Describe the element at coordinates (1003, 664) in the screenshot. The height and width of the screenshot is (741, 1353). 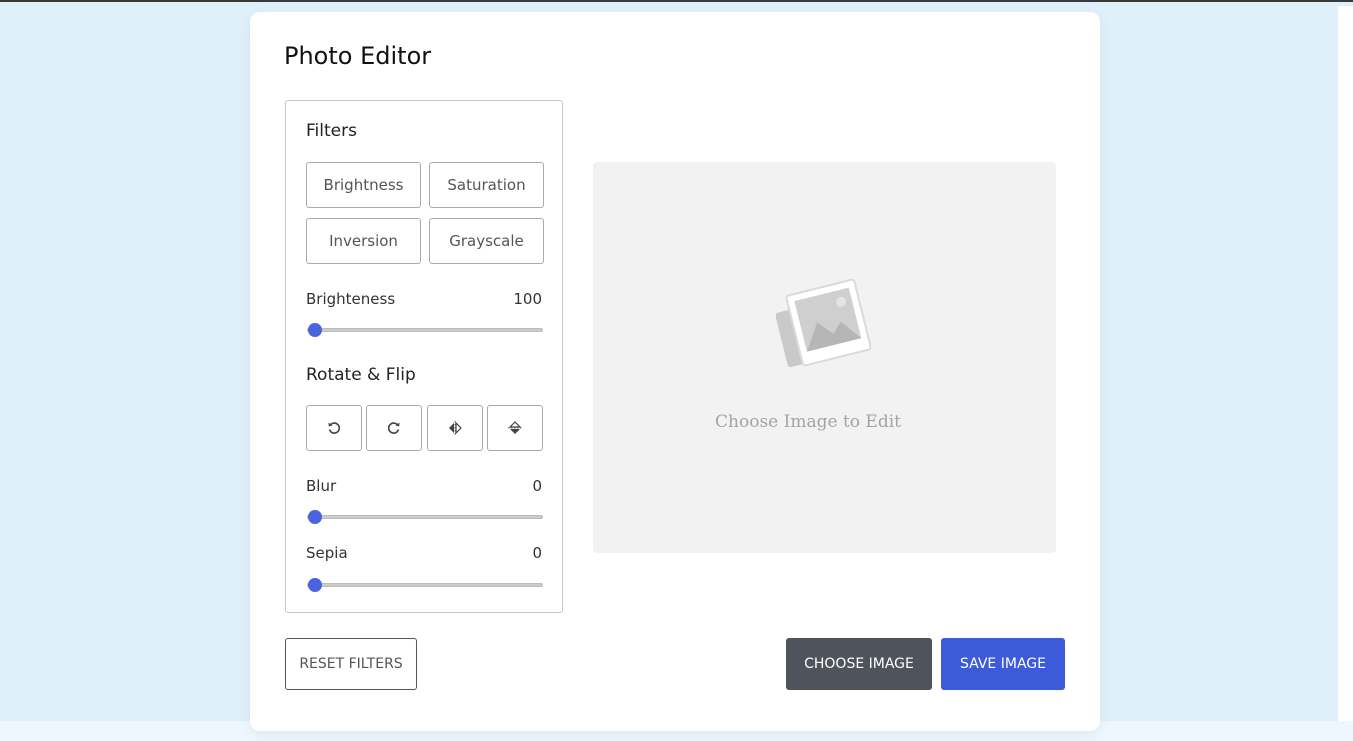
I see `save-image-button: SAVE IMAGE` at that location.